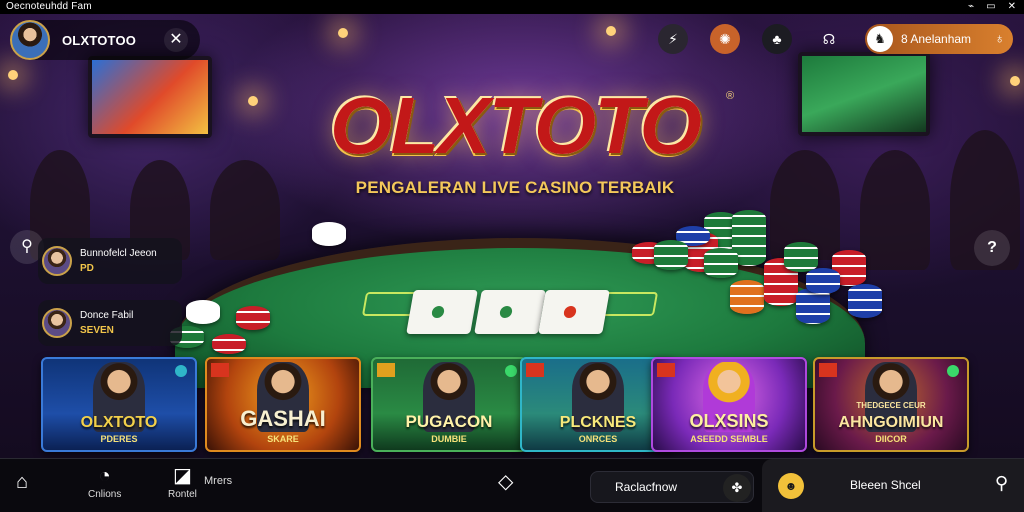 The image size is (1024, 512). I want to click on nav-notes: ◪ Rontel, so click(182, 482).